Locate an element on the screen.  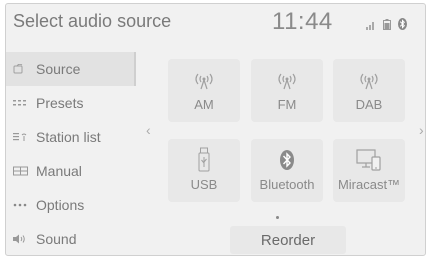
source-am-button: AM is located at coordinates (204, 90).